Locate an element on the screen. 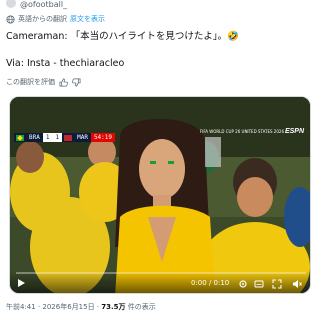  team-away: MAR is located at coordinates (82, 137).